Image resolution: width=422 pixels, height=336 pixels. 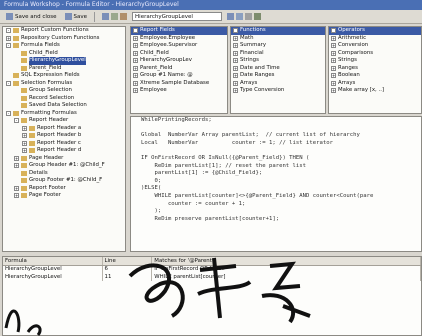 I want to click on pane-item: + Child_Field, so click(x=179, y=54).